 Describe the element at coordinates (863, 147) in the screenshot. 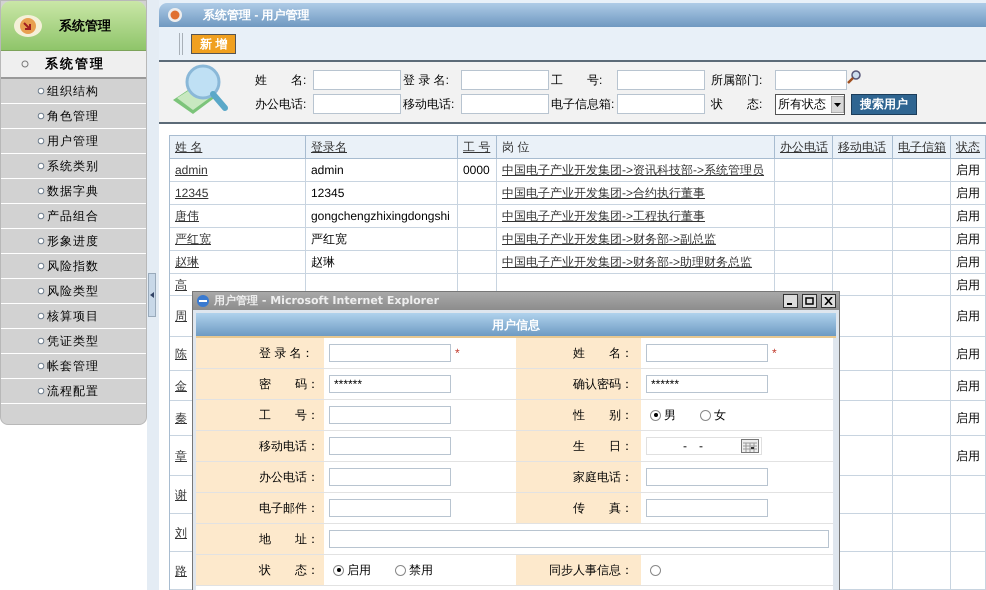

I see `column-header: 移动电话` at that location.